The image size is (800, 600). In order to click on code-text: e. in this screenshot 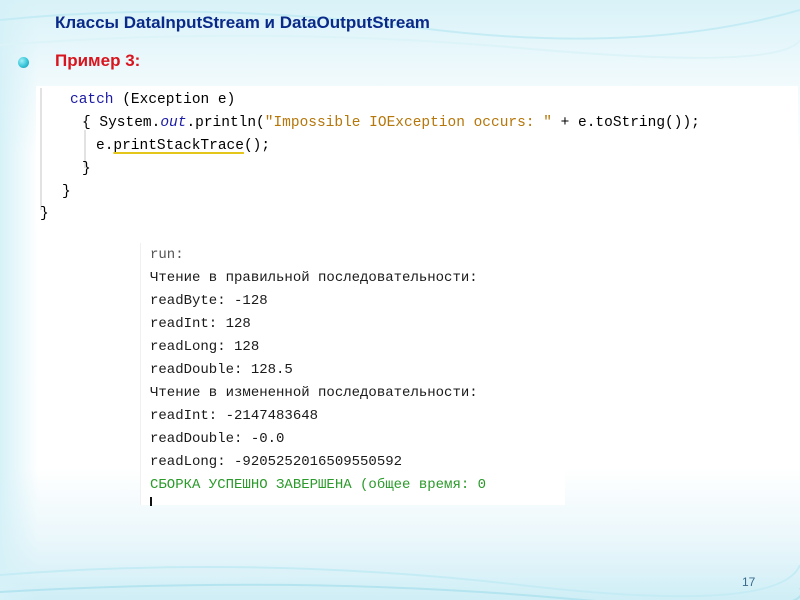, I will do `click(105, 146)`.